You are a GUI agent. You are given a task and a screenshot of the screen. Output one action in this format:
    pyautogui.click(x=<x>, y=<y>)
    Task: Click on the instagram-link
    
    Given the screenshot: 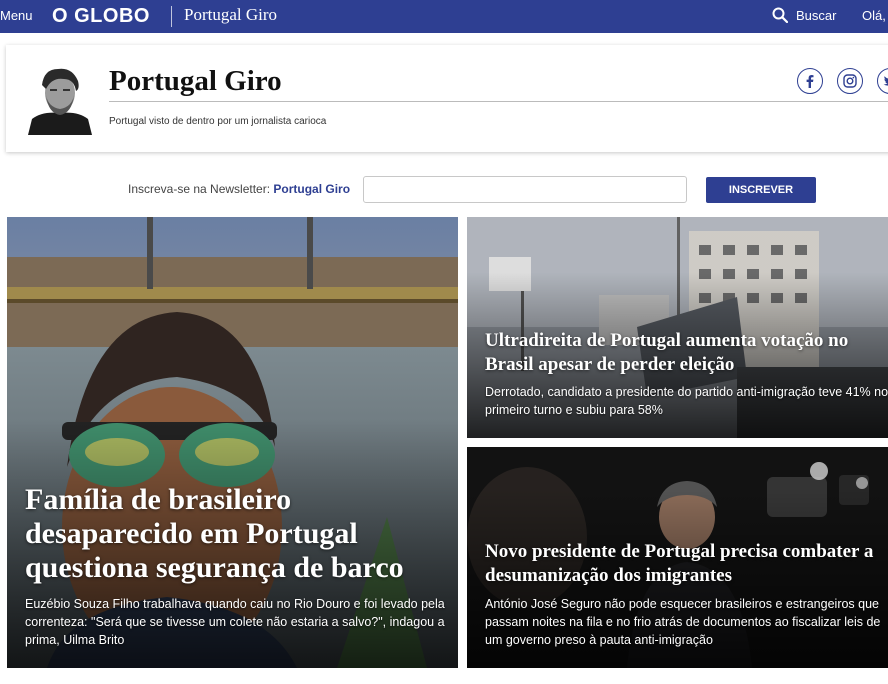 What is the action you would take?
    pyautogui.click(x=850, y=81)
    